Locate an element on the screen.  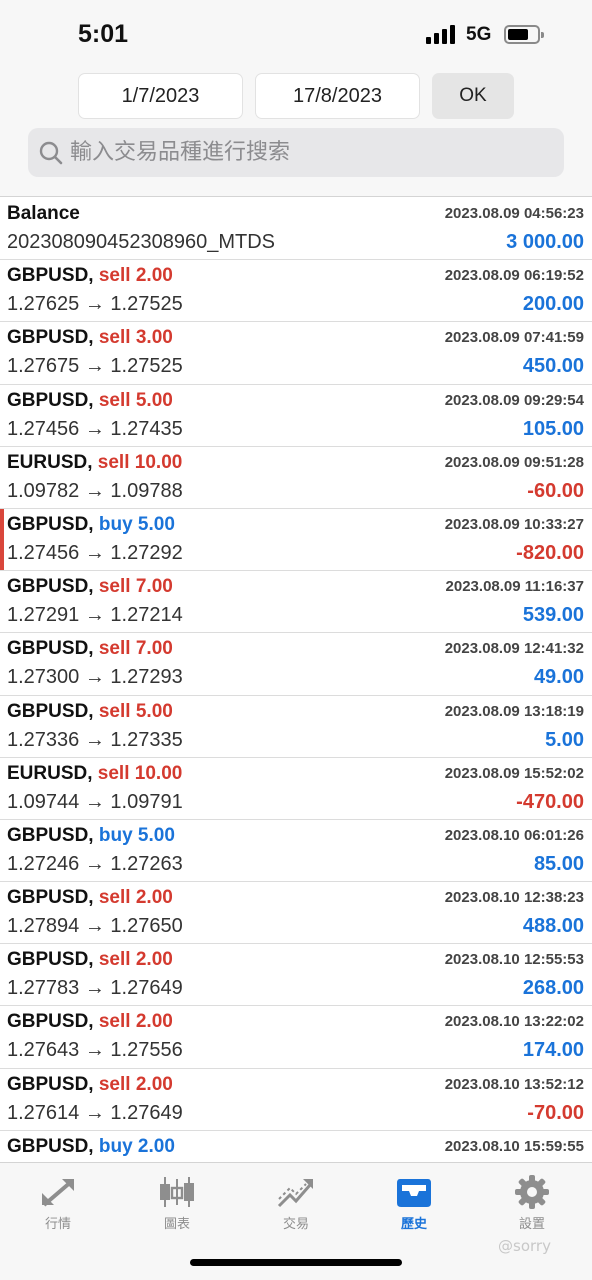
chart-icon is located at coordinates (177, 1192).